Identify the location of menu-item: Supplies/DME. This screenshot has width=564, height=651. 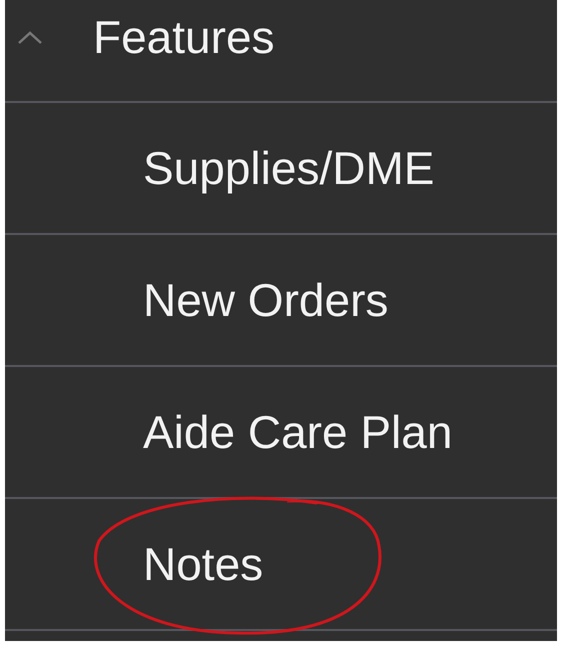
(288, 168).